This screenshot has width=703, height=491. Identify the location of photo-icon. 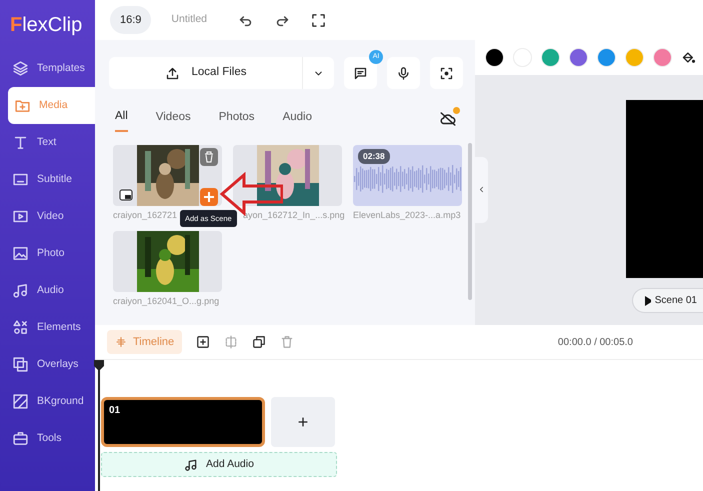
(20, 253).